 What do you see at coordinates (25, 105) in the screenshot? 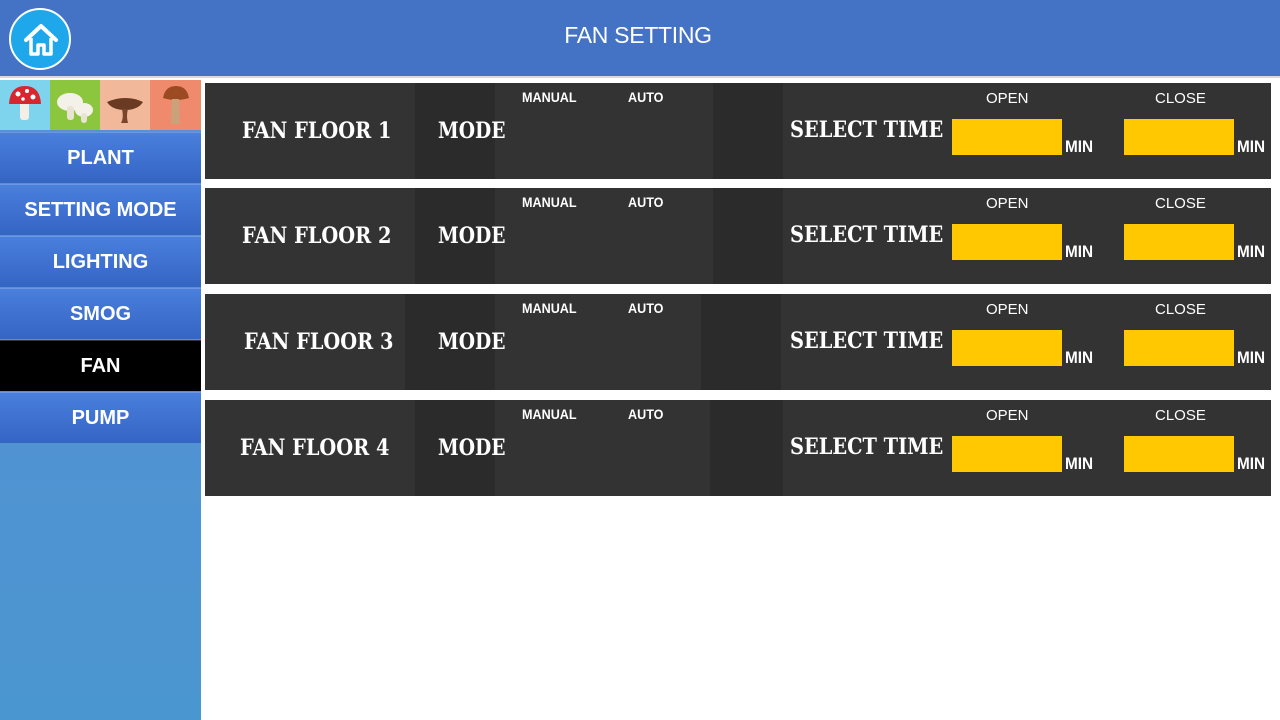
I see `red-mushroom-icon` at bounding box center [25, 105].